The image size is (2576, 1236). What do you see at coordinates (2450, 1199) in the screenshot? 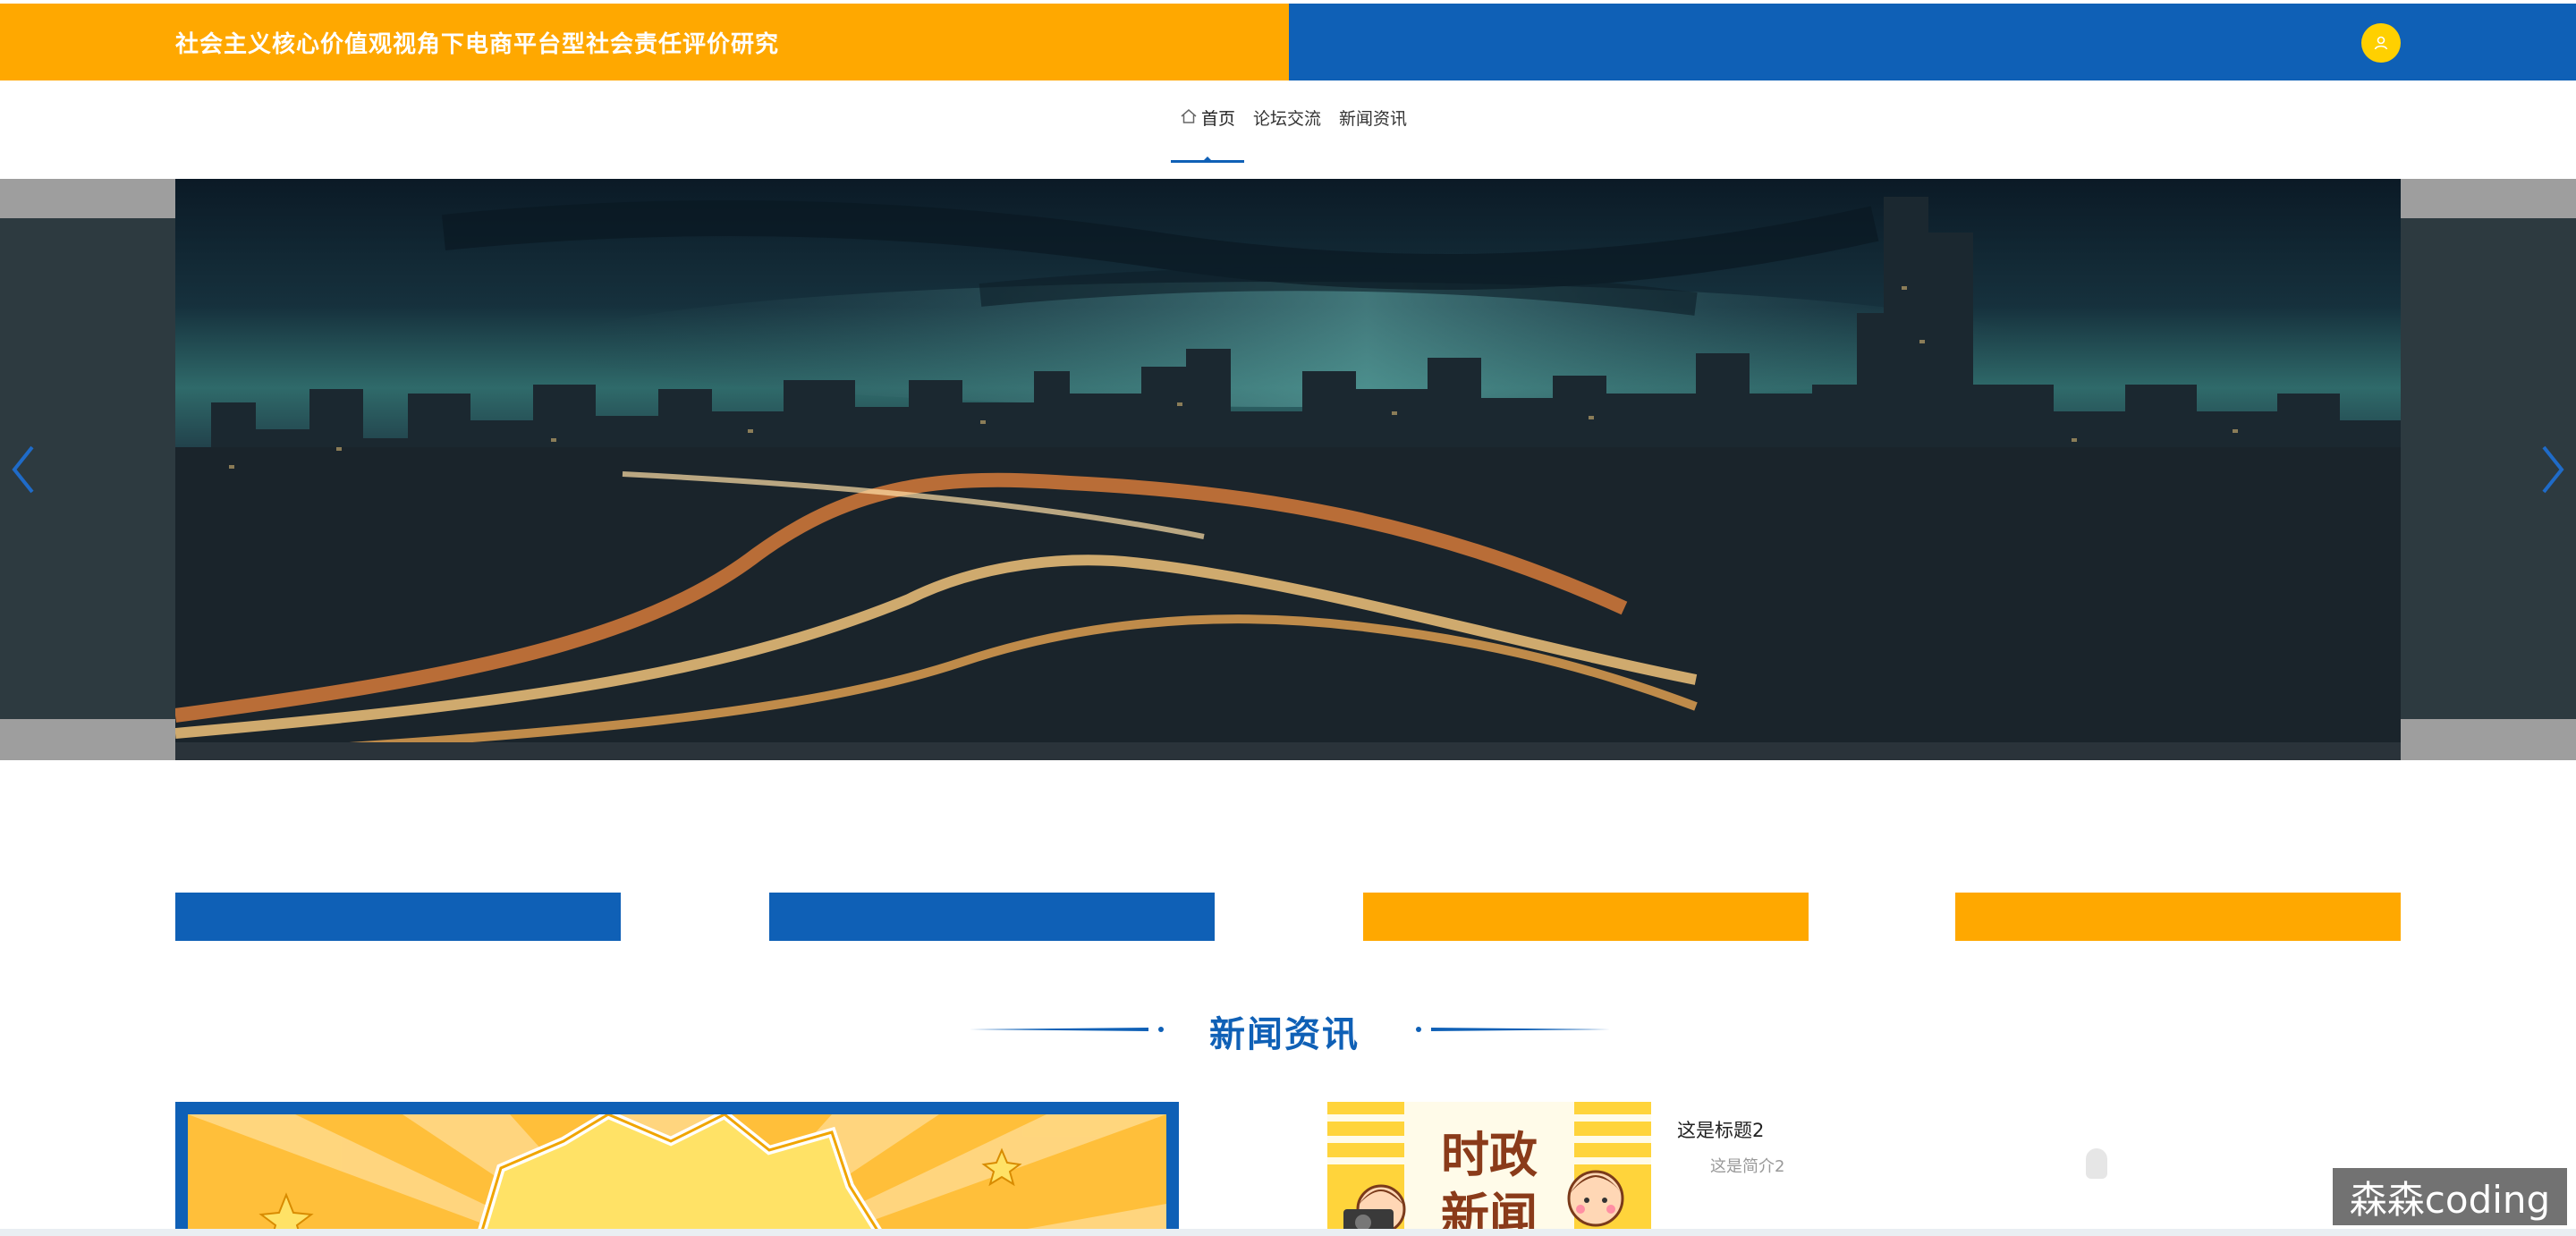
I see `watermark-text: 森森coding` at bounding box center [2450, 1199].